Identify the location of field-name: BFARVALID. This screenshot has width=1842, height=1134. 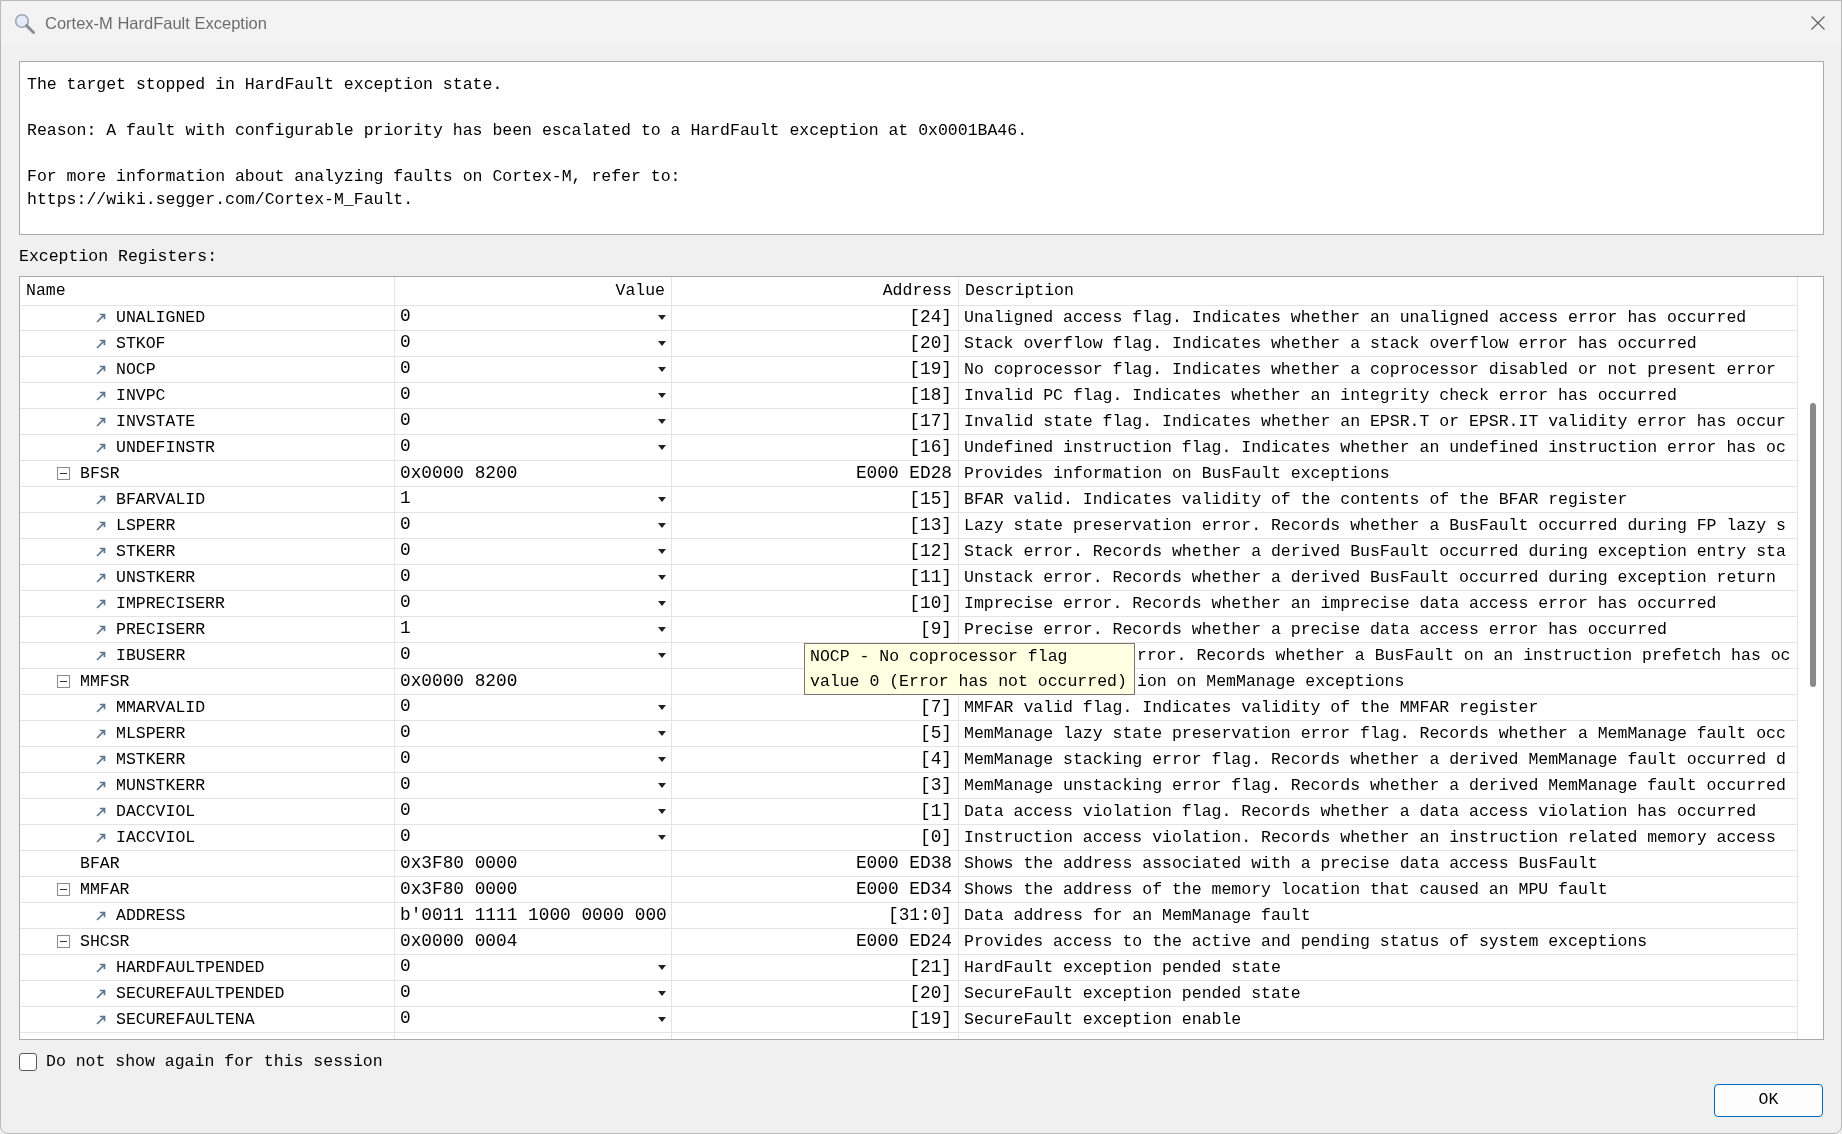
(161, 500).